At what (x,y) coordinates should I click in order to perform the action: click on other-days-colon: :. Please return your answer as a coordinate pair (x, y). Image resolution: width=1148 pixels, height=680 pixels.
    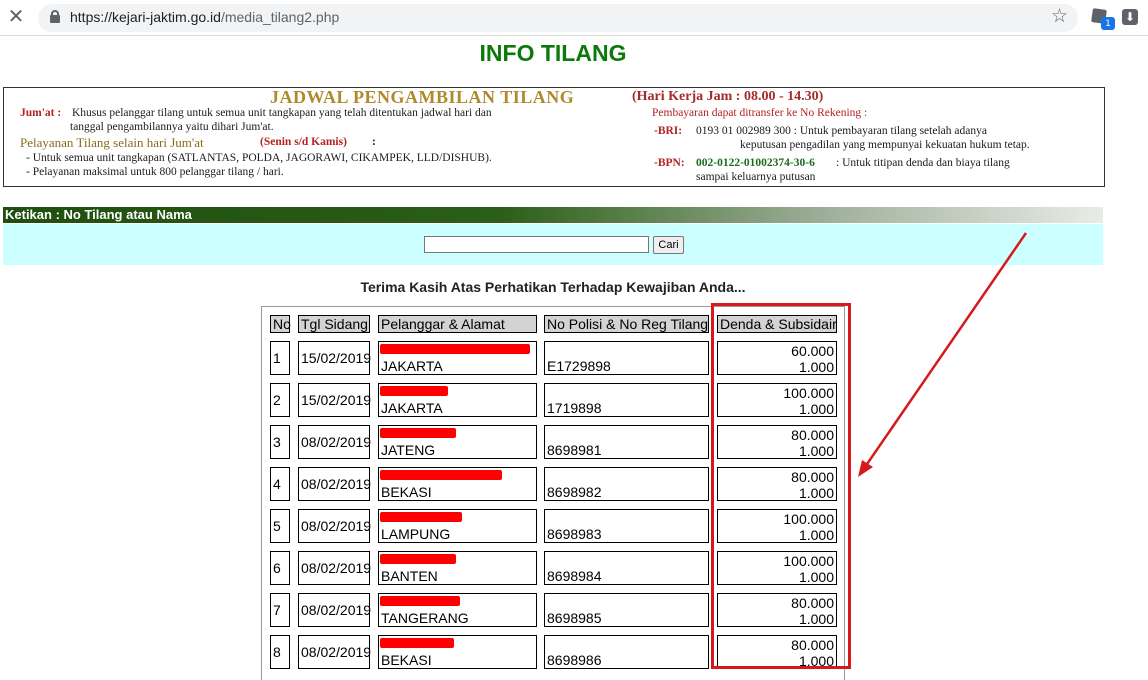
    Looking at the image, I should click on (374, 142).